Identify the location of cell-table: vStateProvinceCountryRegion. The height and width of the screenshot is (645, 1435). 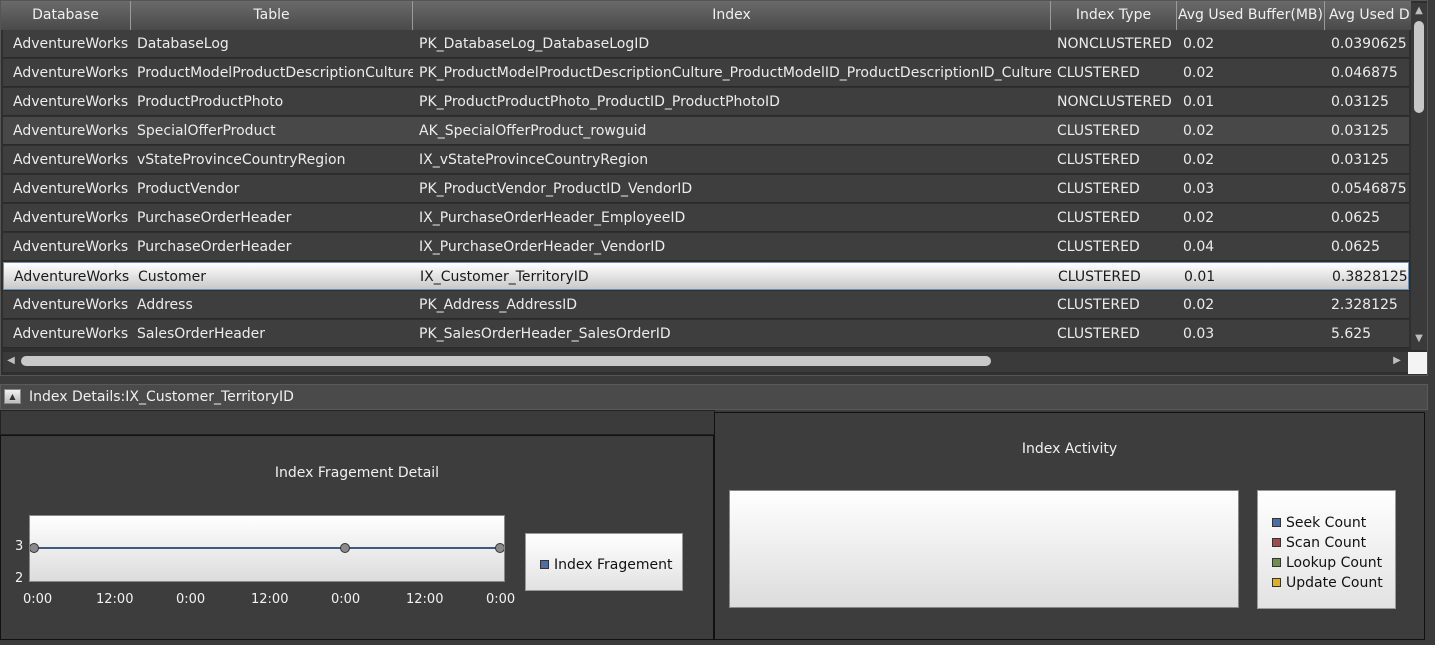
(241, 160).